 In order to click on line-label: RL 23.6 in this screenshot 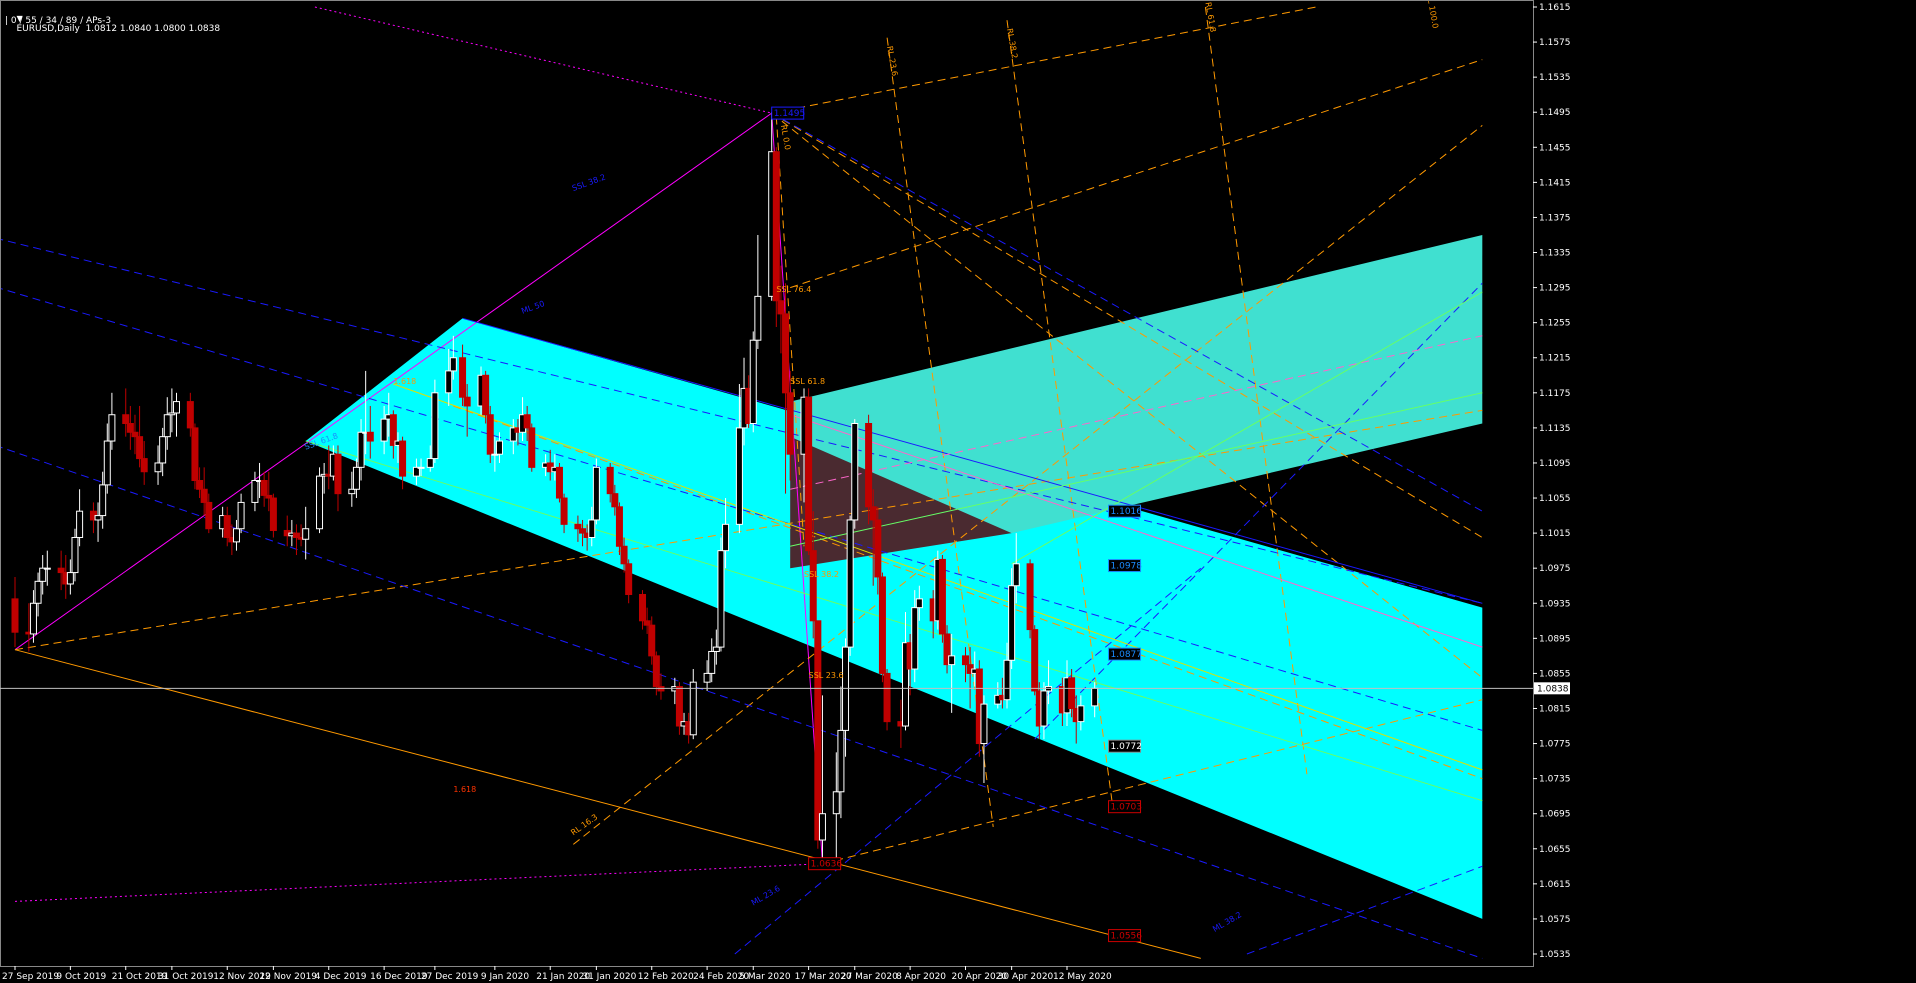, I will do `click(892, 60)`.